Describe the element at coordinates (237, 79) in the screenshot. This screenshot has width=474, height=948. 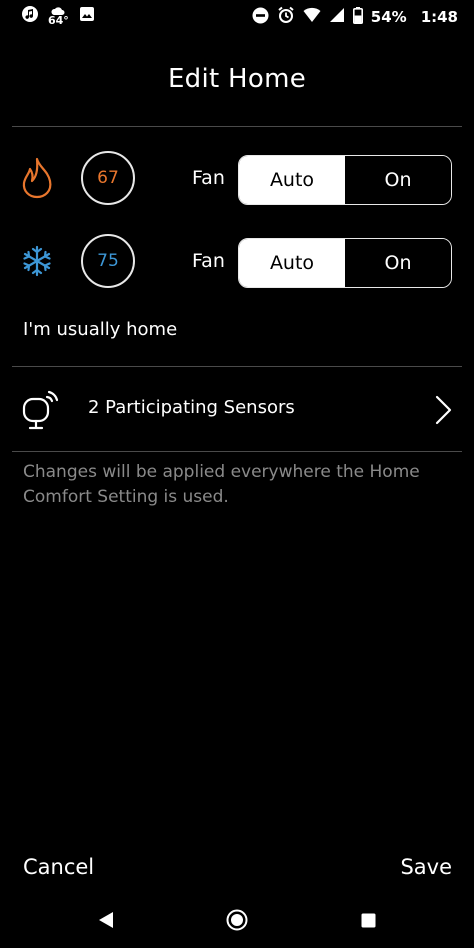
I see `page-title: Edit Home` at that location.